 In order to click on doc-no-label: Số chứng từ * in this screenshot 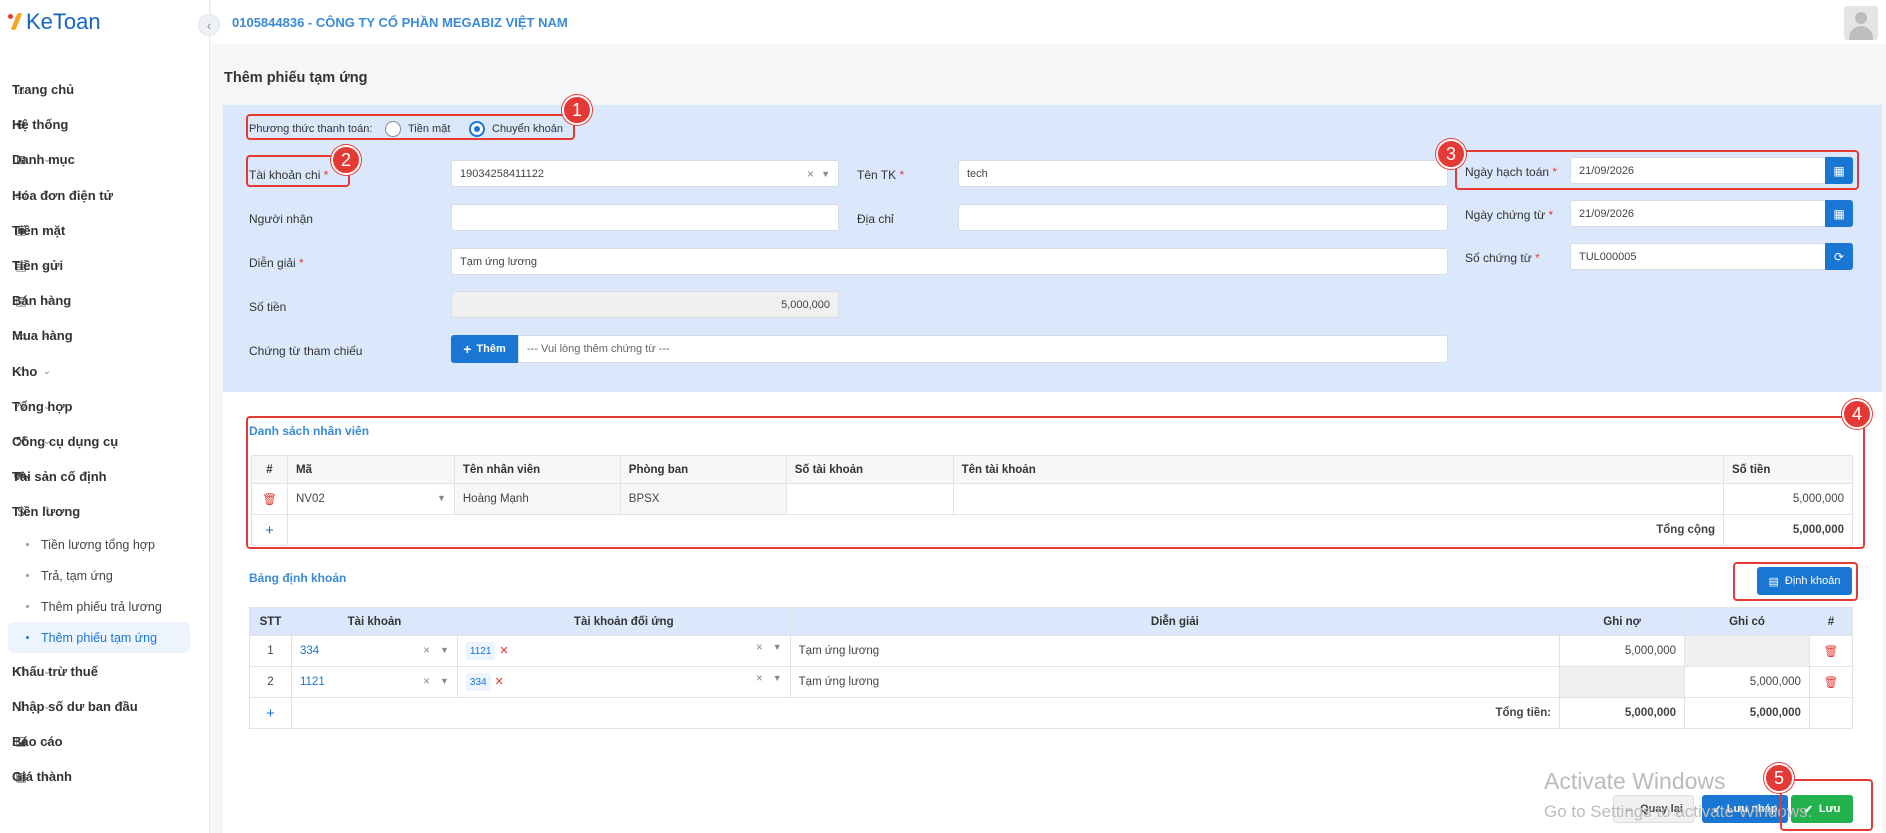, I will do `click(1502, 258)`.